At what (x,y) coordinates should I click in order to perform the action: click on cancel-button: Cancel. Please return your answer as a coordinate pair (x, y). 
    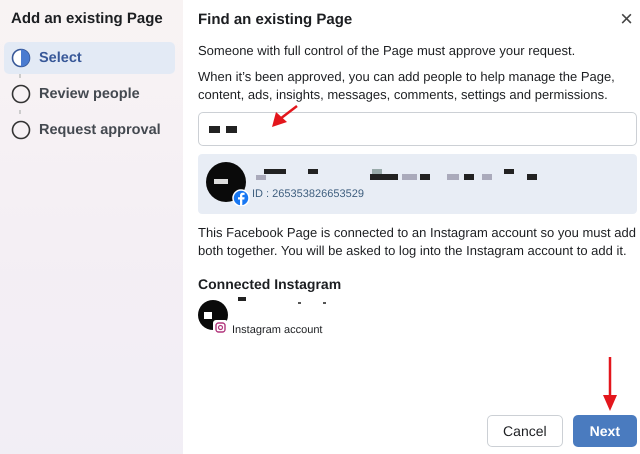
    Looking at the image, I should click on (525, 431).